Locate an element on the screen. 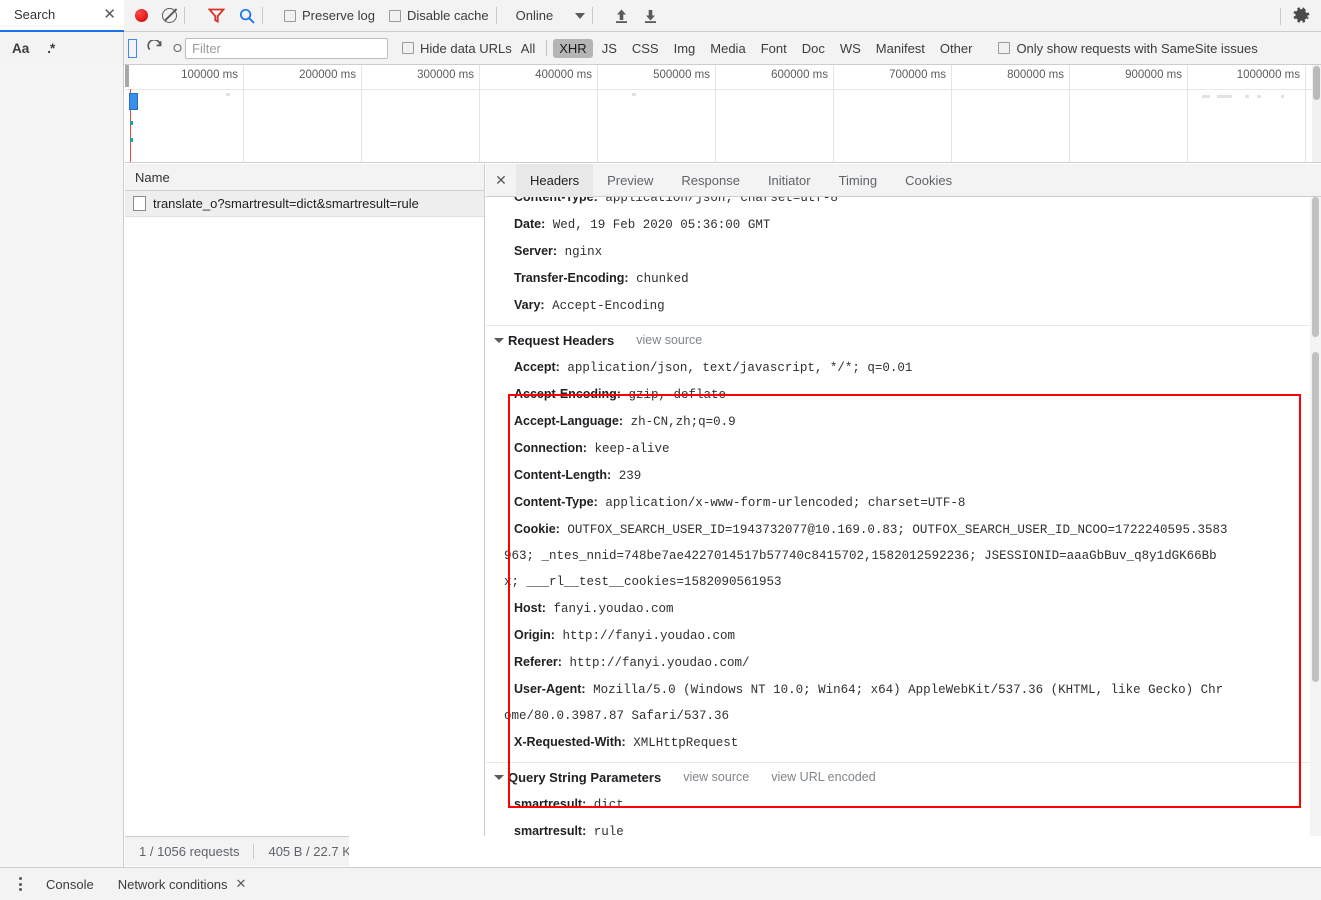 This screenshot has width=1321, height=900. header-row: Server: nginx is located at coordinates (903, 251).